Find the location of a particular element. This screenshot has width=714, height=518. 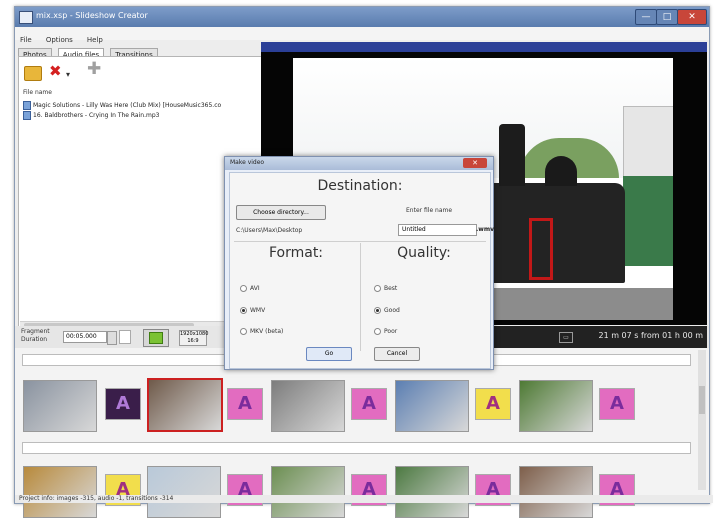

dropdown-icon: ▾ is located at coordinates (68, 75).